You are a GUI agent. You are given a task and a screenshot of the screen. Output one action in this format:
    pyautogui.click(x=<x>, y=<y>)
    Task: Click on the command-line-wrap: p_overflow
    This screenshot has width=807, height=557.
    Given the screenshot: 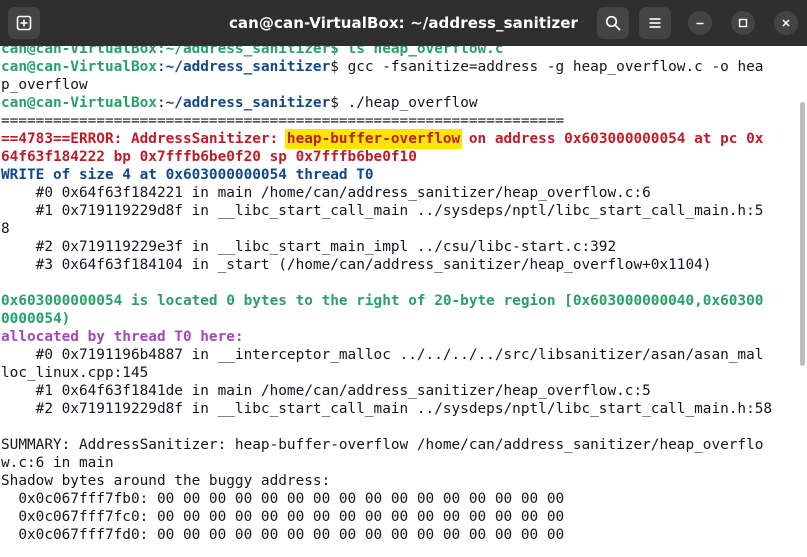 What is the action you would take?
    pyautogui.click(x=44, y=85)
    